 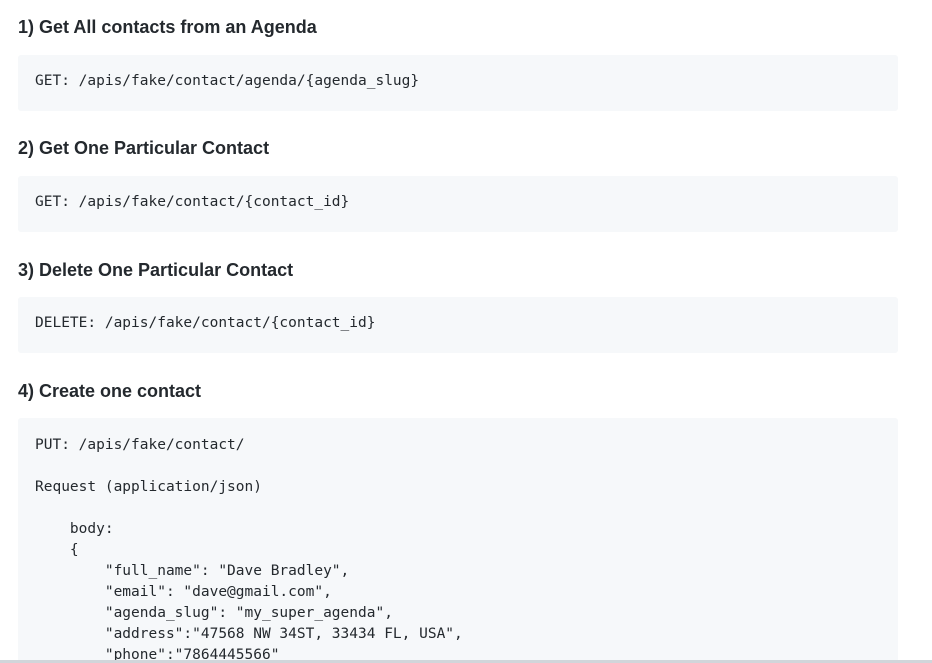 I want to click on code-line: Request (application/json), so click(x=148, y=487).